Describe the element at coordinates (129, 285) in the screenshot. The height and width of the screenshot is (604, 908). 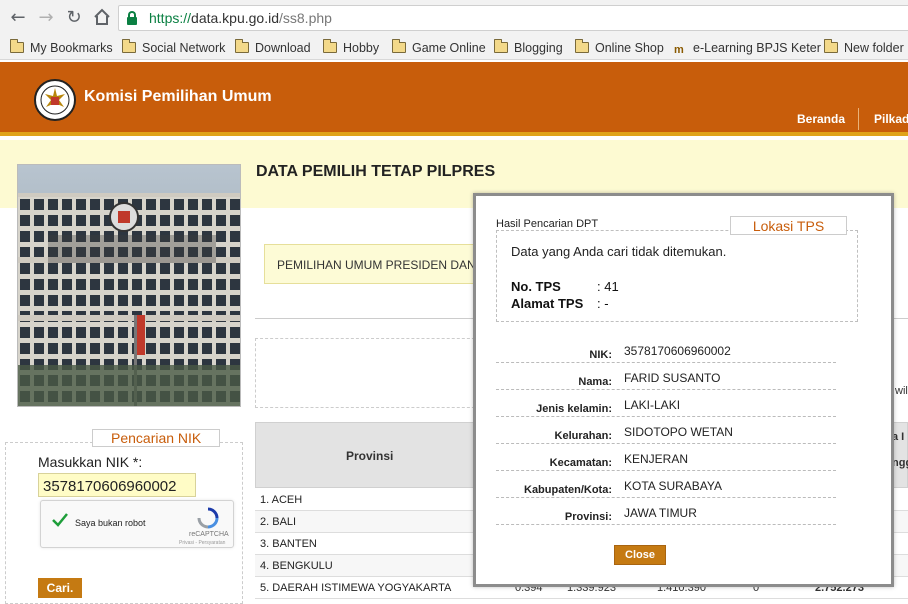
I see `kpu-building-photo` at that location.